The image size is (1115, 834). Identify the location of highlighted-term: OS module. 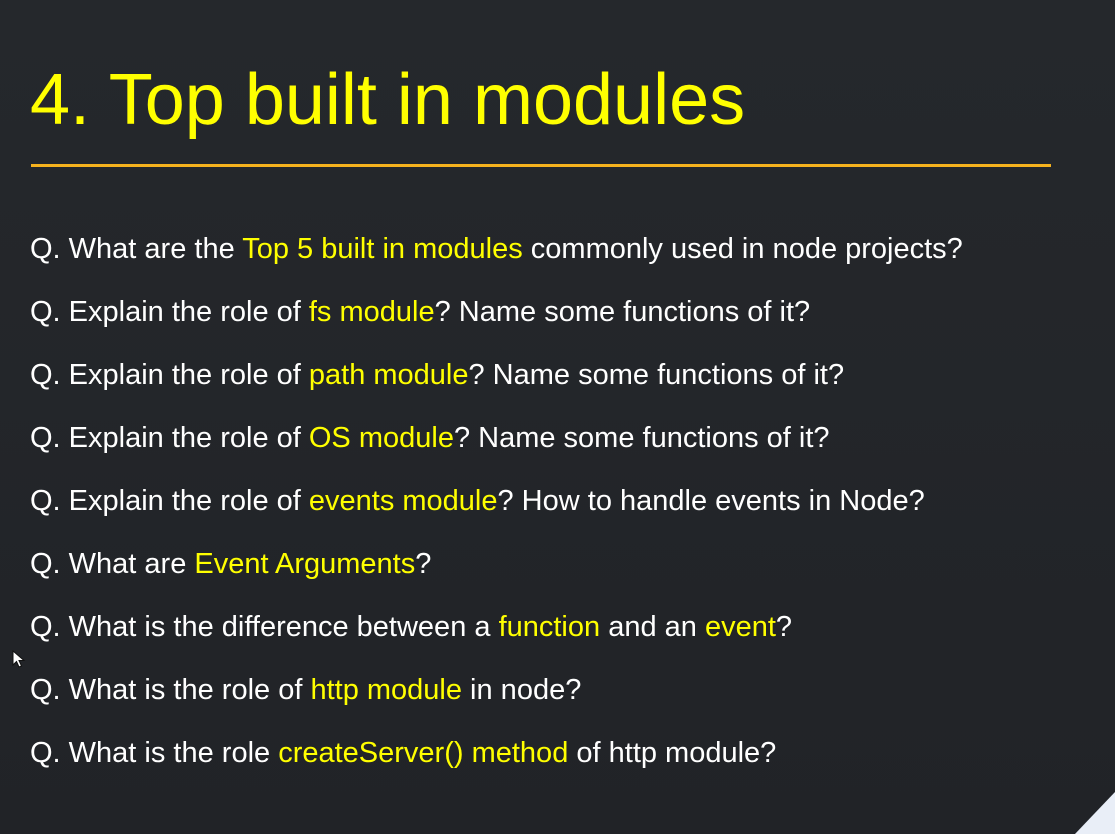
(381, 438).